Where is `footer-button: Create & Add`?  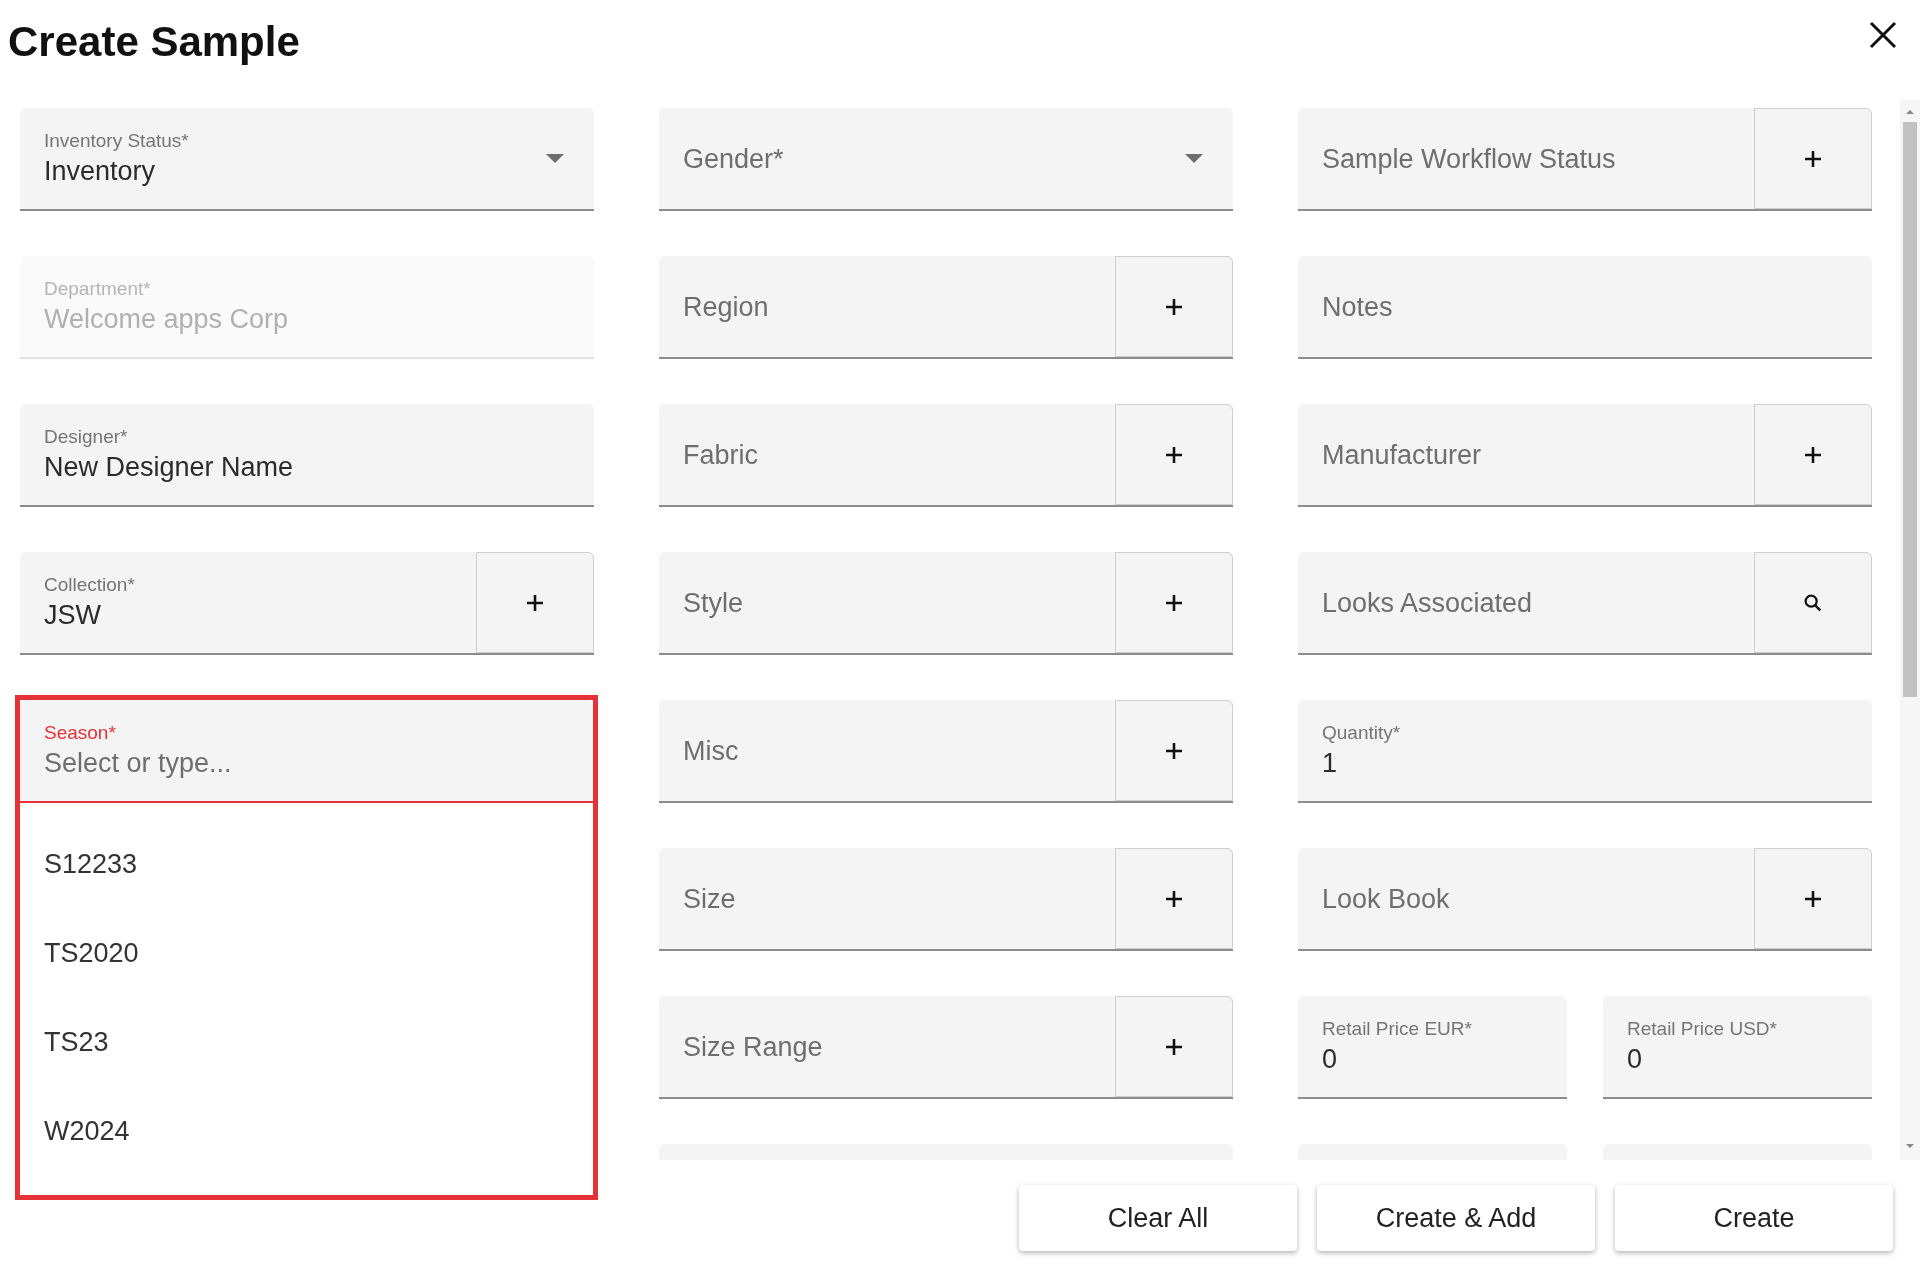 footer-button: Create & Add is located at coordinates (1456, 1218).